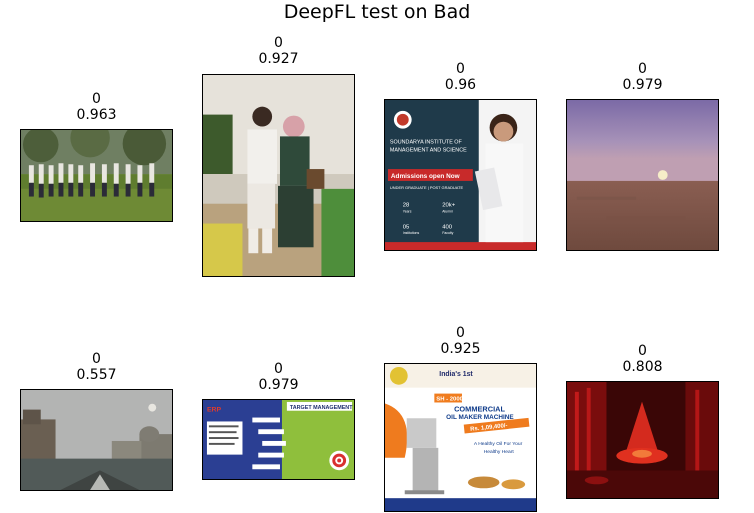 The width and height of the screenshot is (754, 513). What do you see at coordinates (406, 206) in the screenshot?
I see `ad-stat-1: 28` at bounding box center [406, 206].